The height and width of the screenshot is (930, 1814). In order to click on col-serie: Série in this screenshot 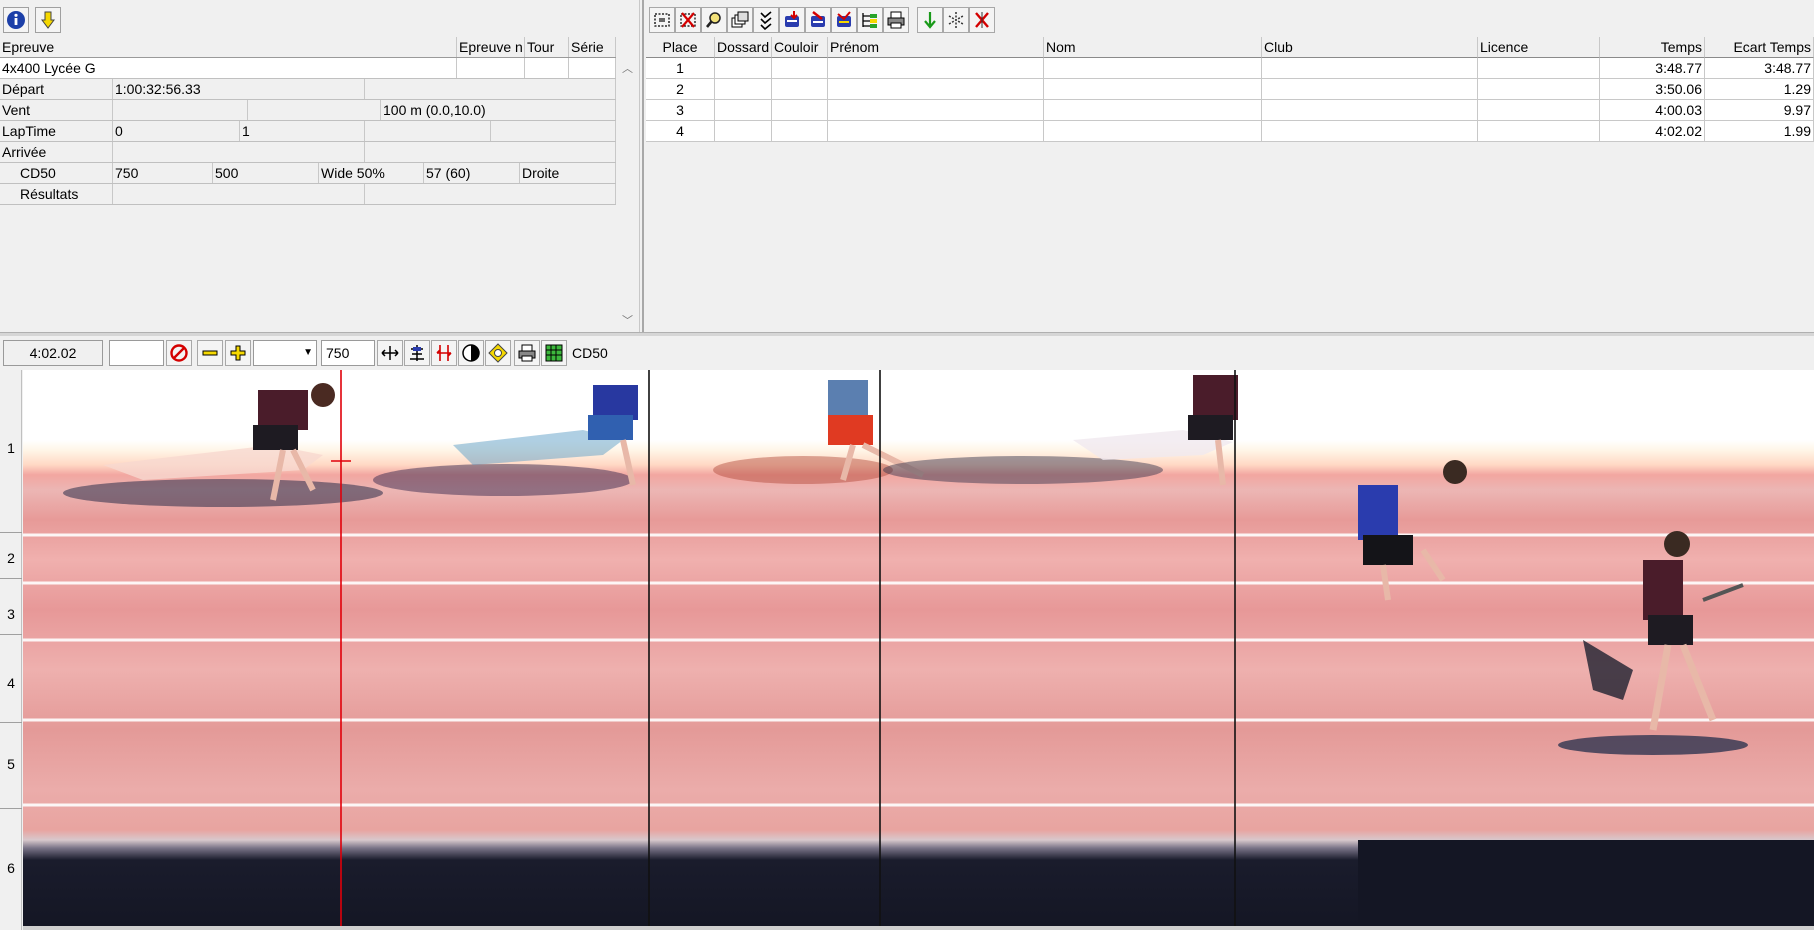, I will do `click(592, 47)`.